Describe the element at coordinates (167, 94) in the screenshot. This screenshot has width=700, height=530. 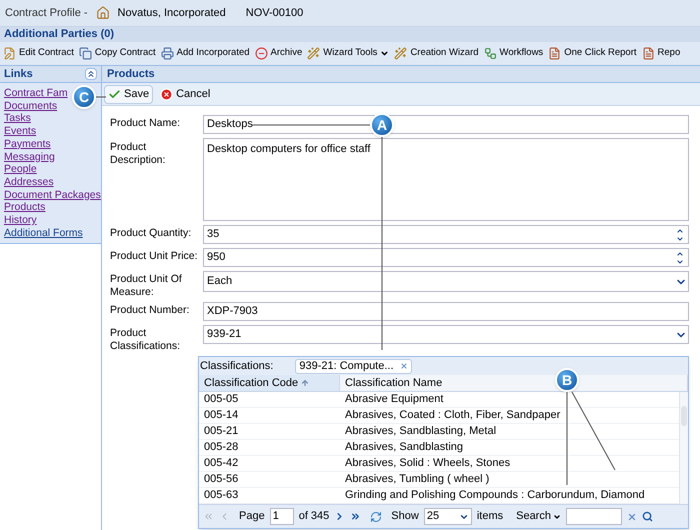
I see `close-icon` at that location.